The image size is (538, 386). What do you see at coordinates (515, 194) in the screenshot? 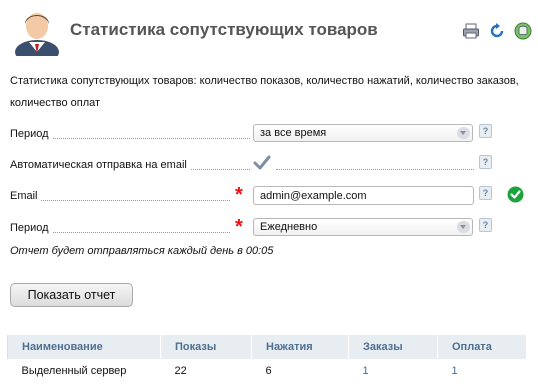
I see `check-circle-icon` at bounding box center [515, 194].